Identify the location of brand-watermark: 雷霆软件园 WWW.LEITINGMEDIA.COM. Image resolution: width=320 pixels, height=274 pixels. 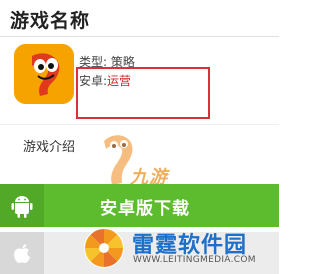
(178, 248).